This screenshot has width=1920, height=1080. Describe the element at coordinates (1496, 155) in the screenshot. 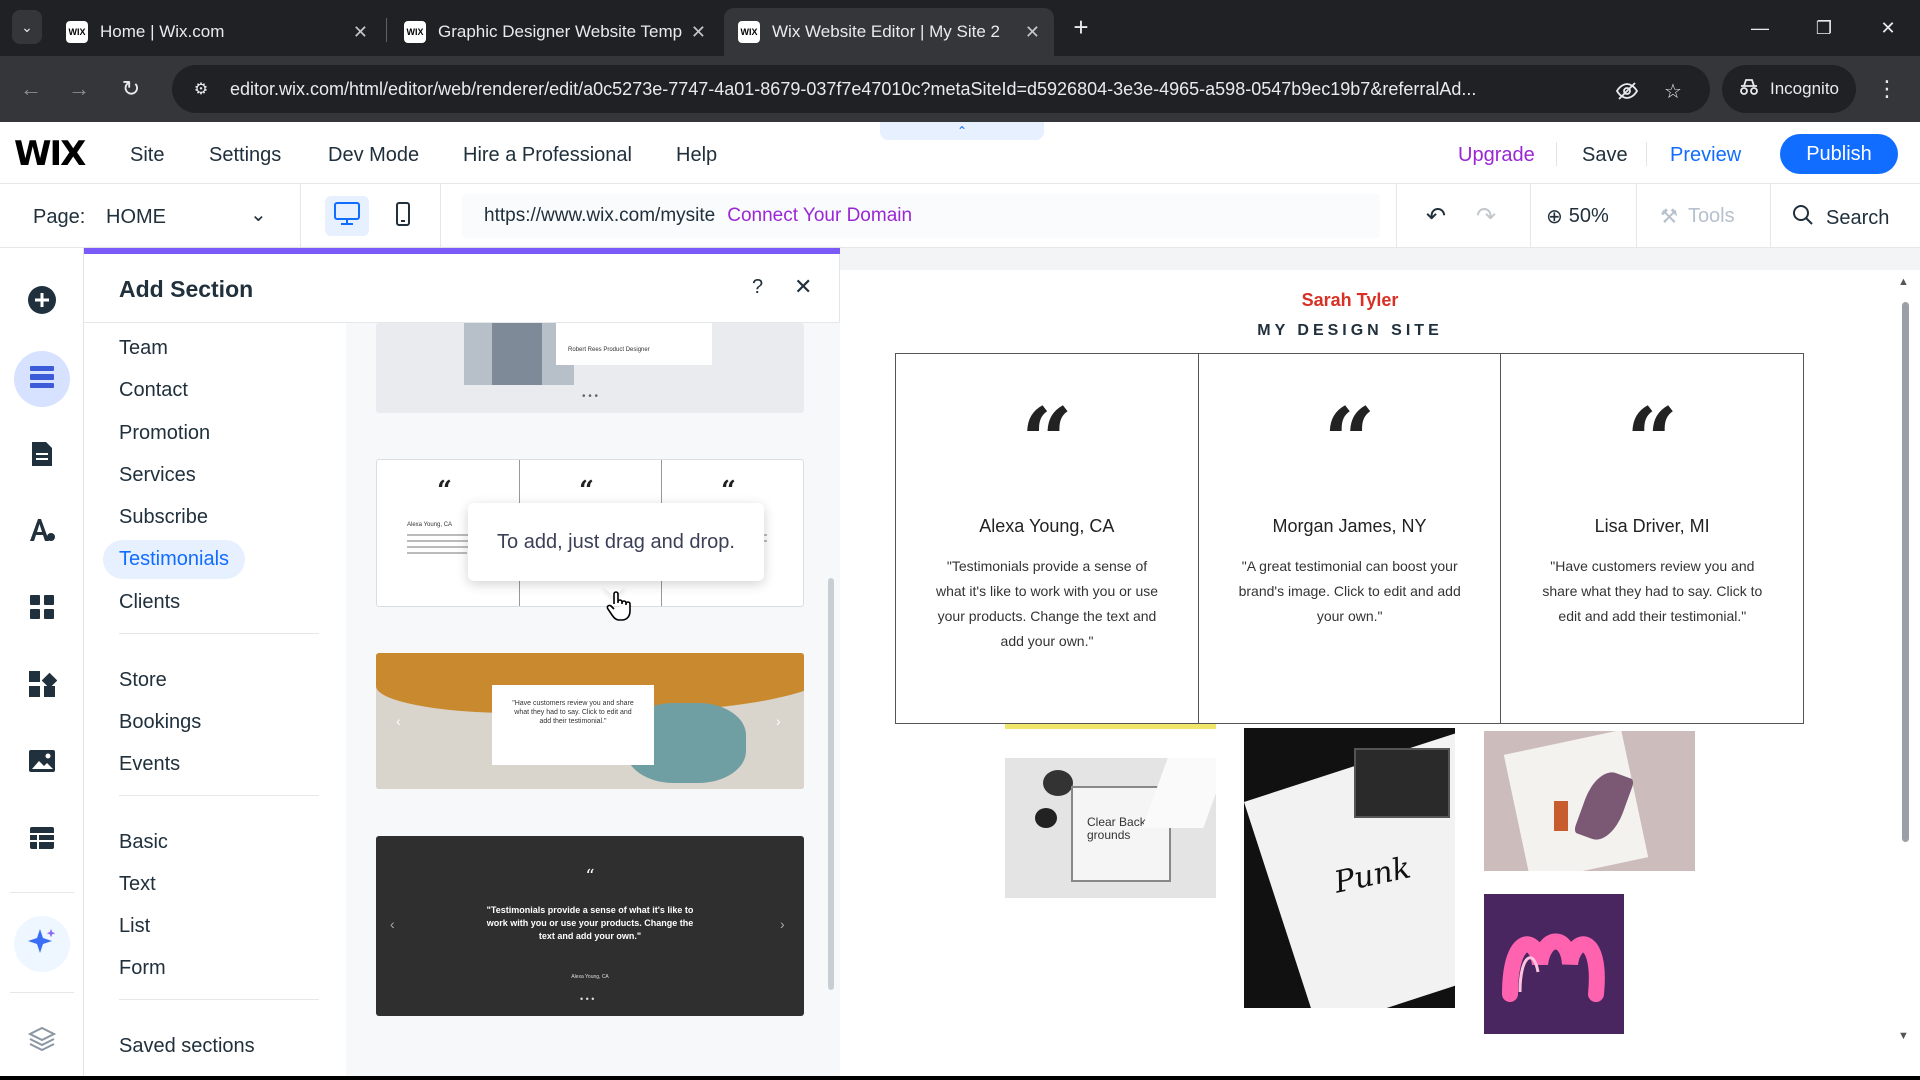

I see `upgrade-link: Upgrade` at that location.